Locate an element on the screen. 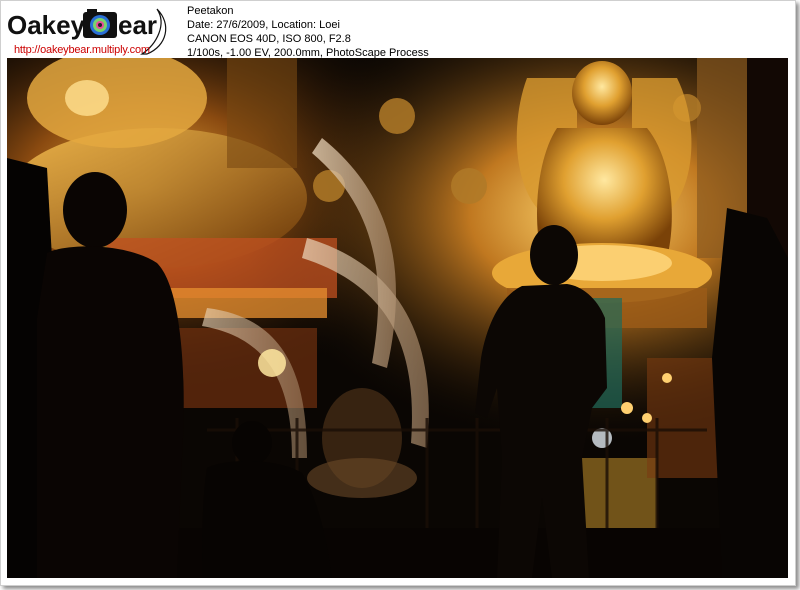 This screenshot has width=800, height=590. date-location-text: Date: 27/6/2009, Location: Loei is located at coordinates (263, 25).